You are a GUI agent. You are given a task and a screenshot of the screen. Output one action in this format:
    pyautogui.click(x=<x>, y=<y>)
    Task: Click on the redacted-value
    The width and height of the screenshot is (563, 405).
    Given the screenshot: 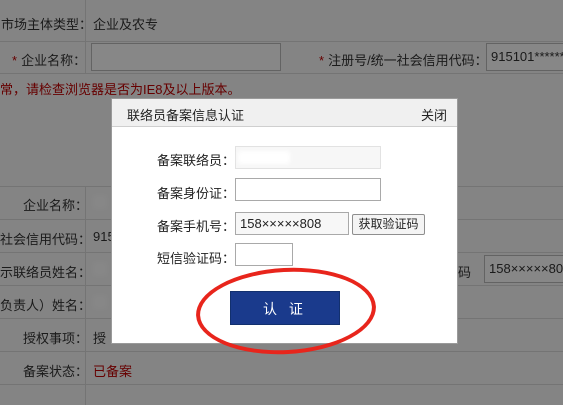 What is the action you would take?
    pyautogui.click(x=264, y=157)
    